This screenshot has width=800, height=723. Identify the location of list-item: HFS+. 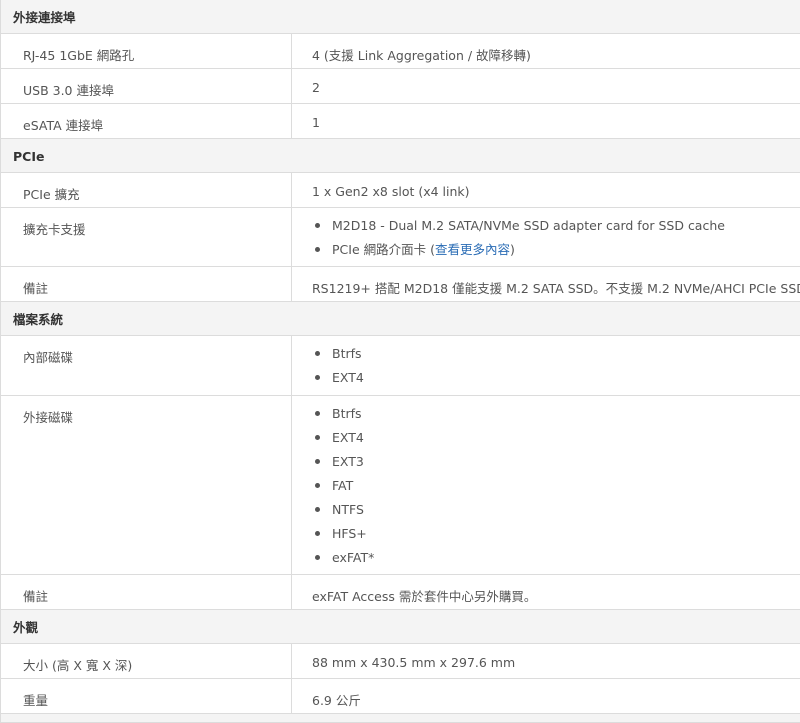
(556, 539).